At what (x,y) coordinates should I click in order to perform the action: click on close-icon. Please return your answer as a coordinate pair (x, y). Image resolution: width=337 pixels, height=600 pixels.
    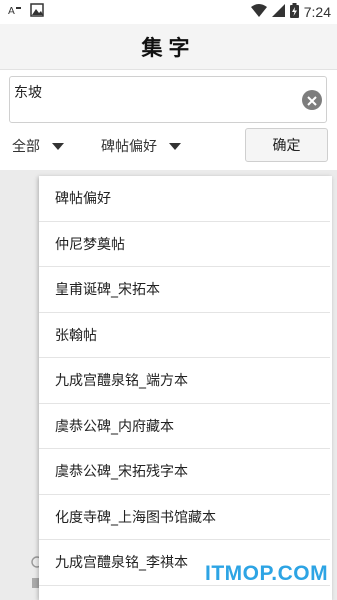
    Looking at the image, I should click on (312, 100).